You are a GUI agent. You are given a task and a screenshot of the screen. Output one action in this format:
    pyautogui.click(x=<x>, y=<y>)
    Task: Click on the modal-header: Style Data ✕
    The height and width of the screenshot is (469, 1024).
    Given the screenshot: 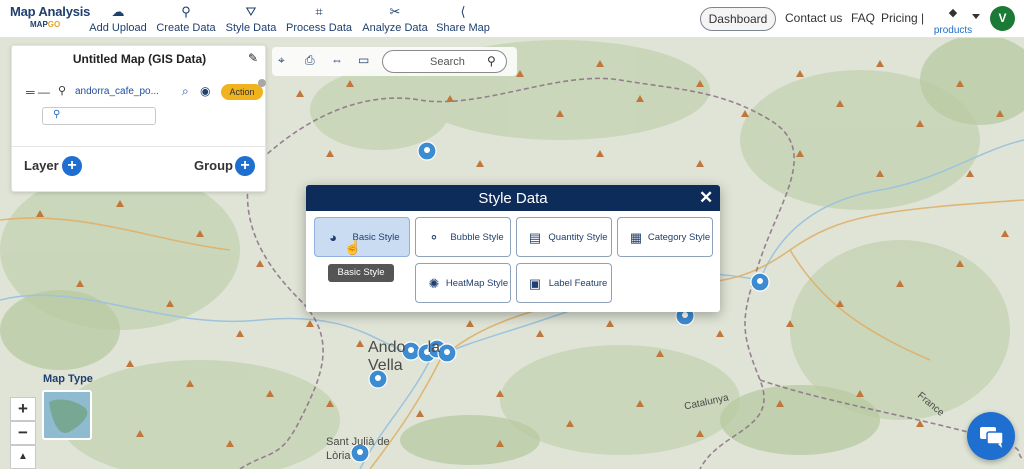 What is the action you would take?
    pyautogui.click(x=513, y=198)
    